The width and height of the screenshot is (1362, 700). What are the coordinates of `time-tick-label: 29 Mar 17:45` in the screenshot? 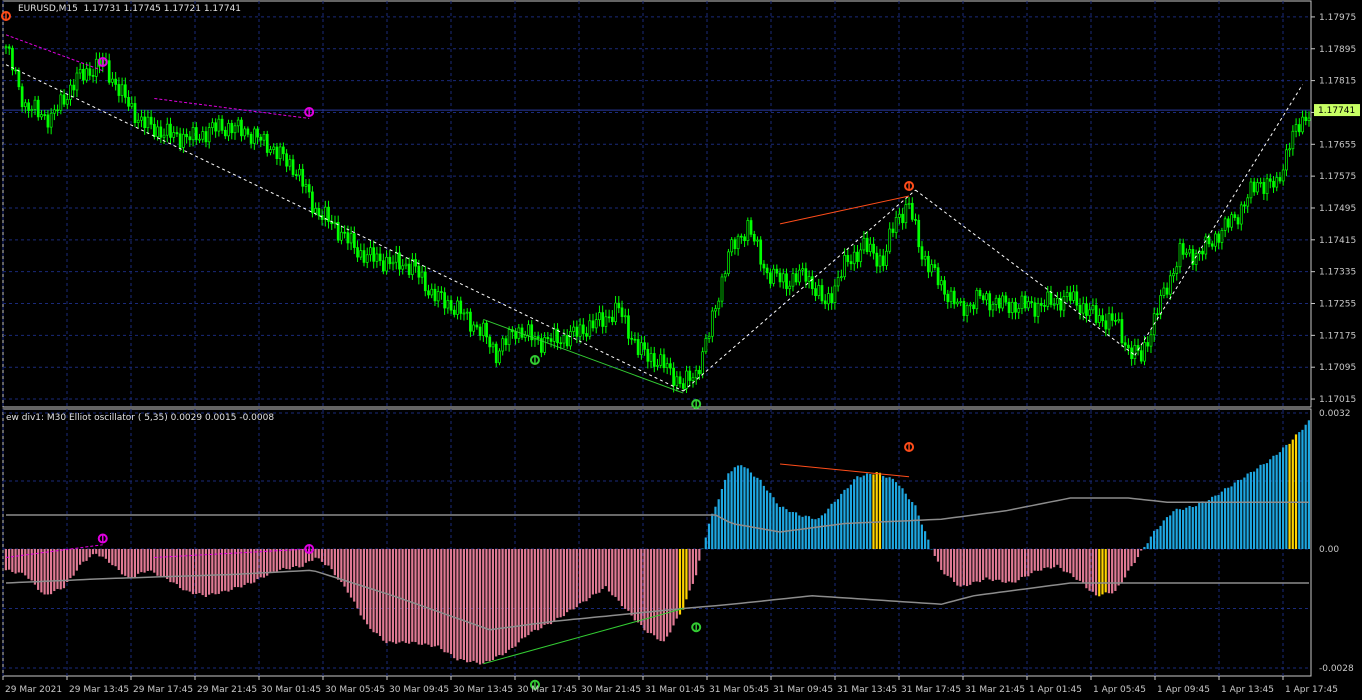 It's located at (163, 690).